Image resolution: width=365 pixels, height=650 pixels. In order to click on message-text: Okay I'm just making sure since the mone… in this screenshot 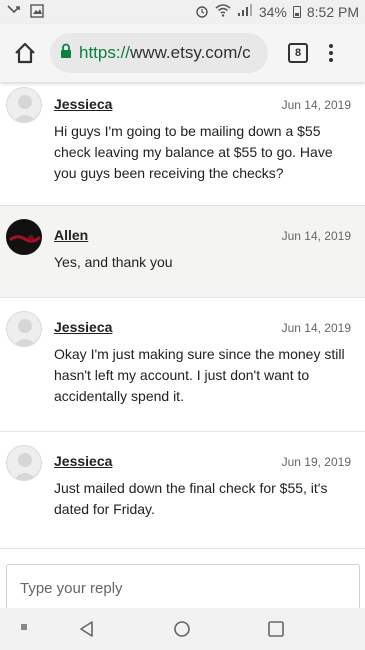, I will do `click(199, 375)`.